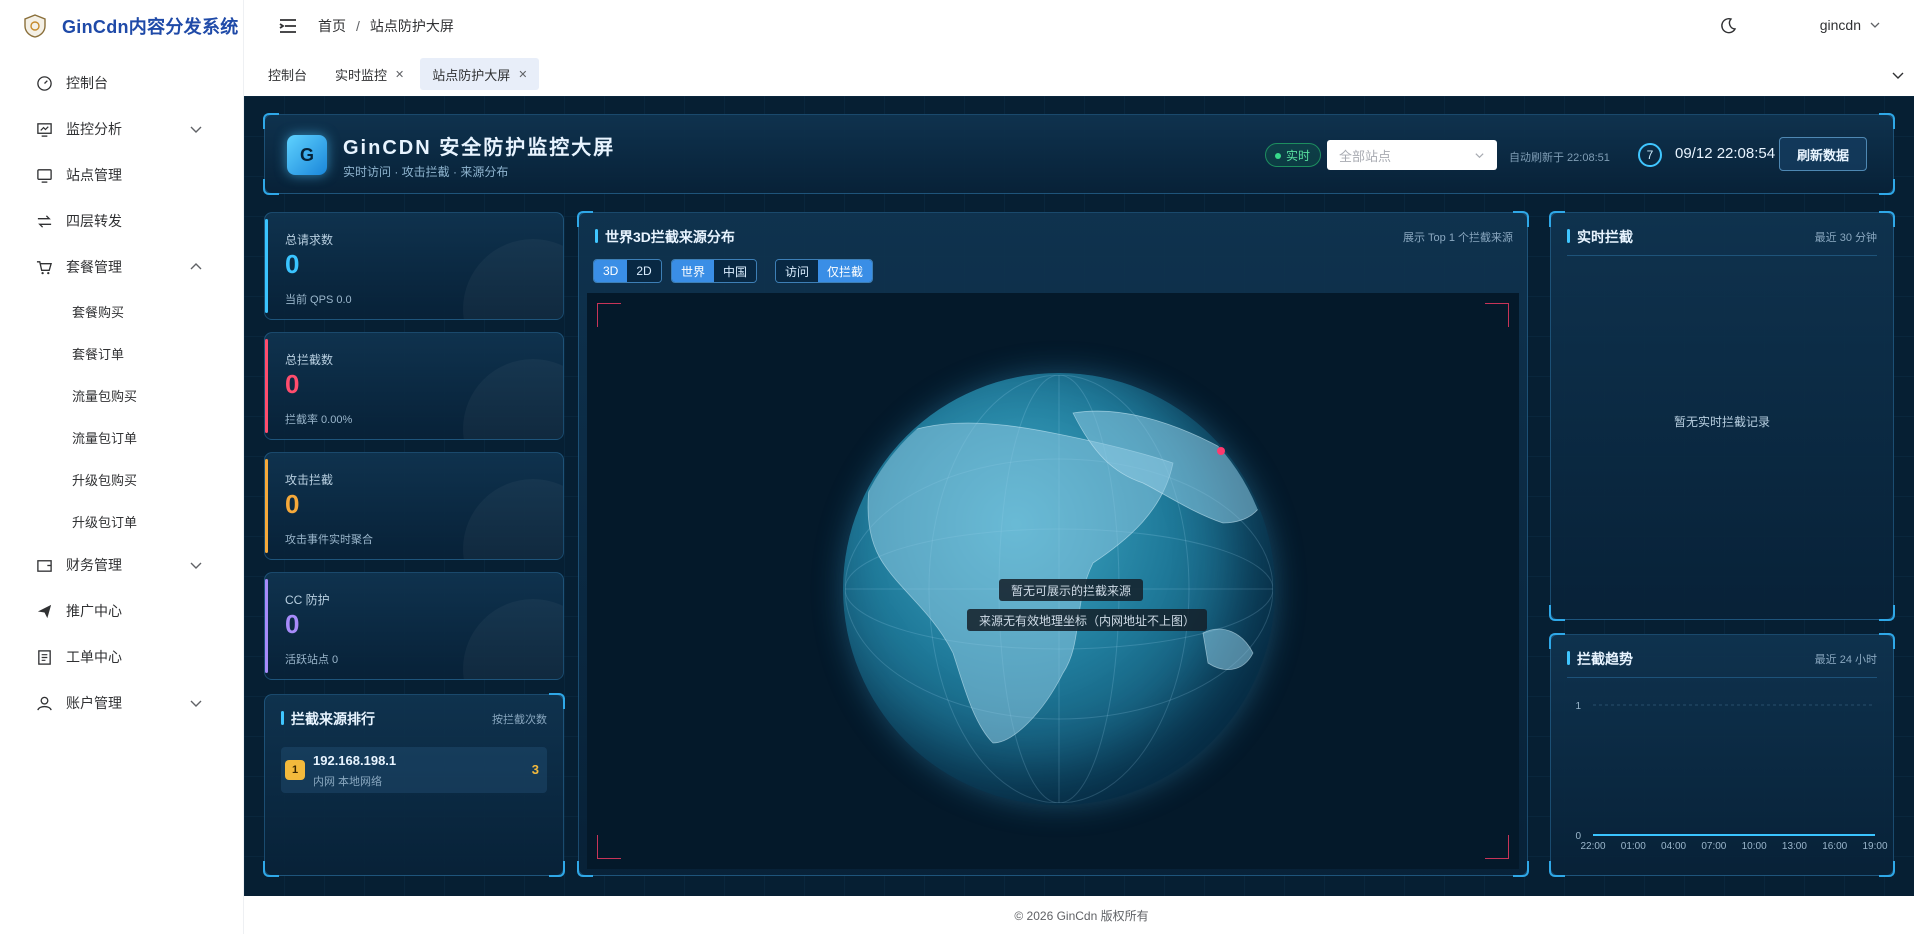  Describe the element at coordinates (328, 719) in the screenshot. I see `panel-title: 拦截来源排行` at that location.